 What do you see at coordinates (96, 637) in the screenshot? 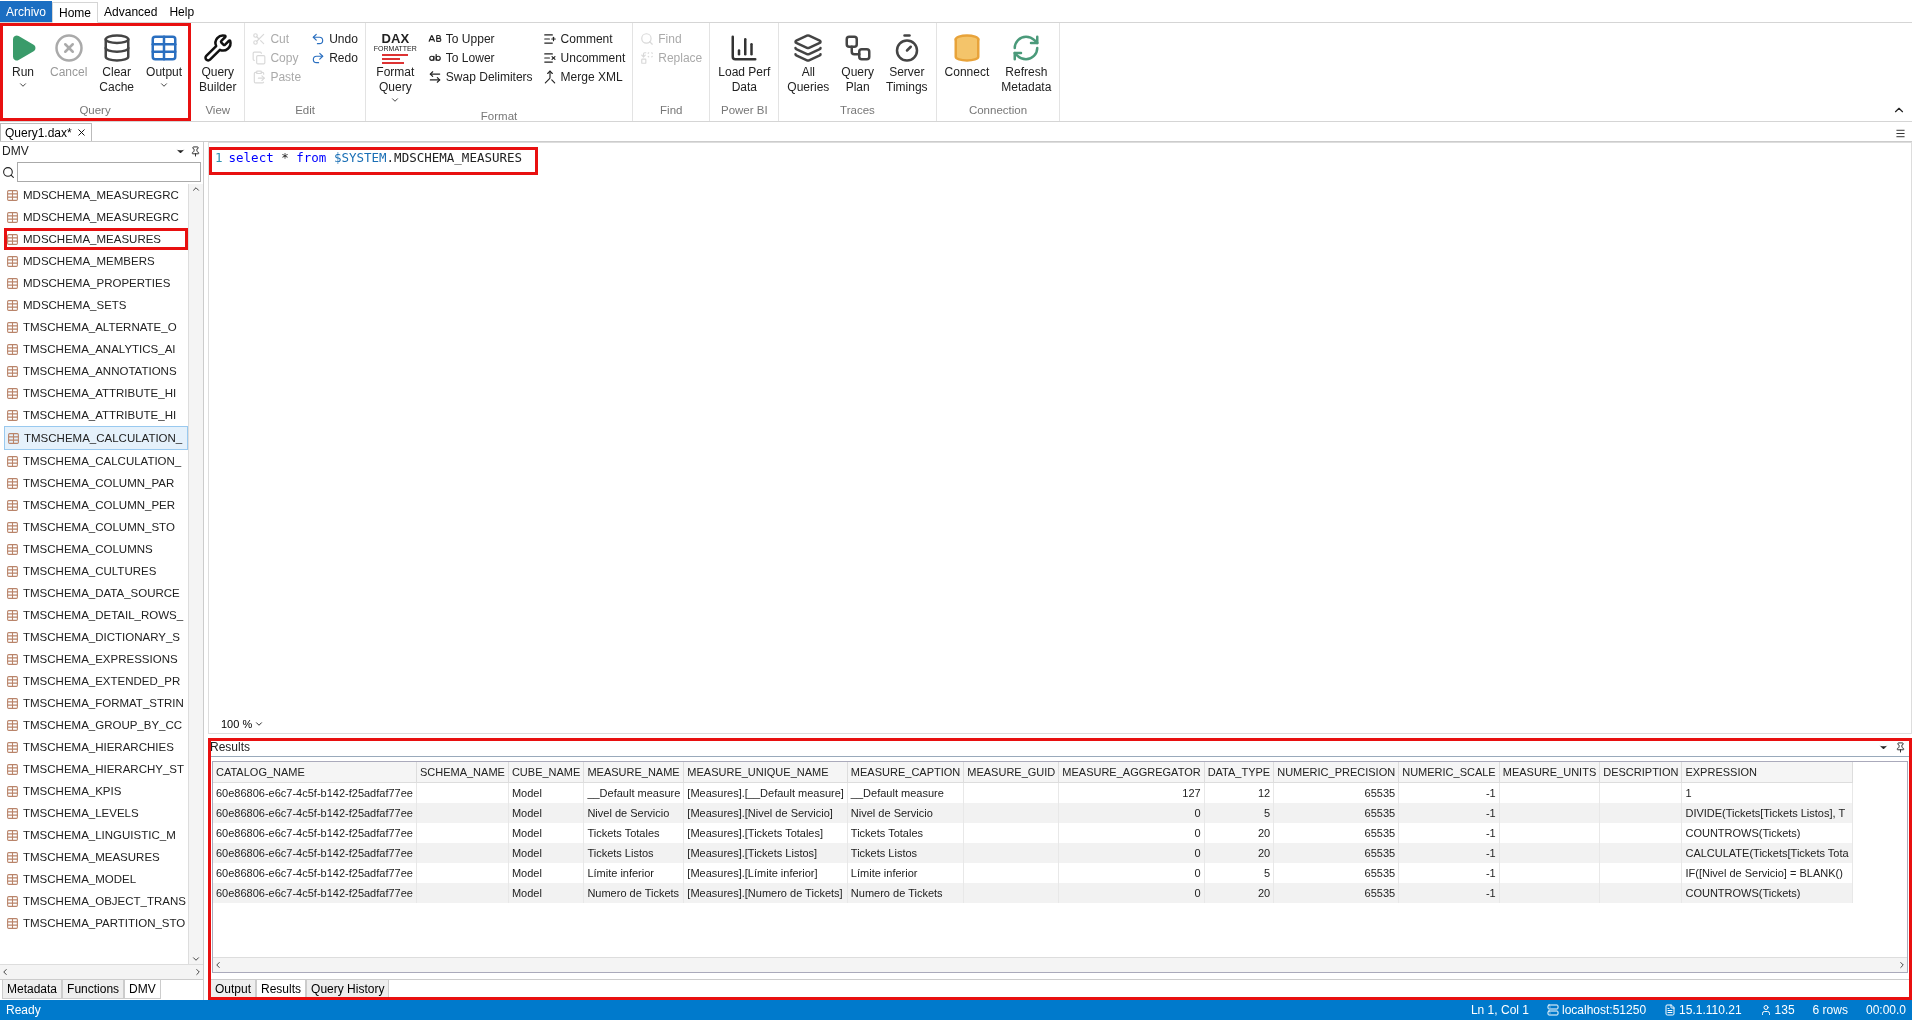
I see `dmv-list-item: TMSCHEMA_DICTIONARY_S` at bounding box center [96, 637].